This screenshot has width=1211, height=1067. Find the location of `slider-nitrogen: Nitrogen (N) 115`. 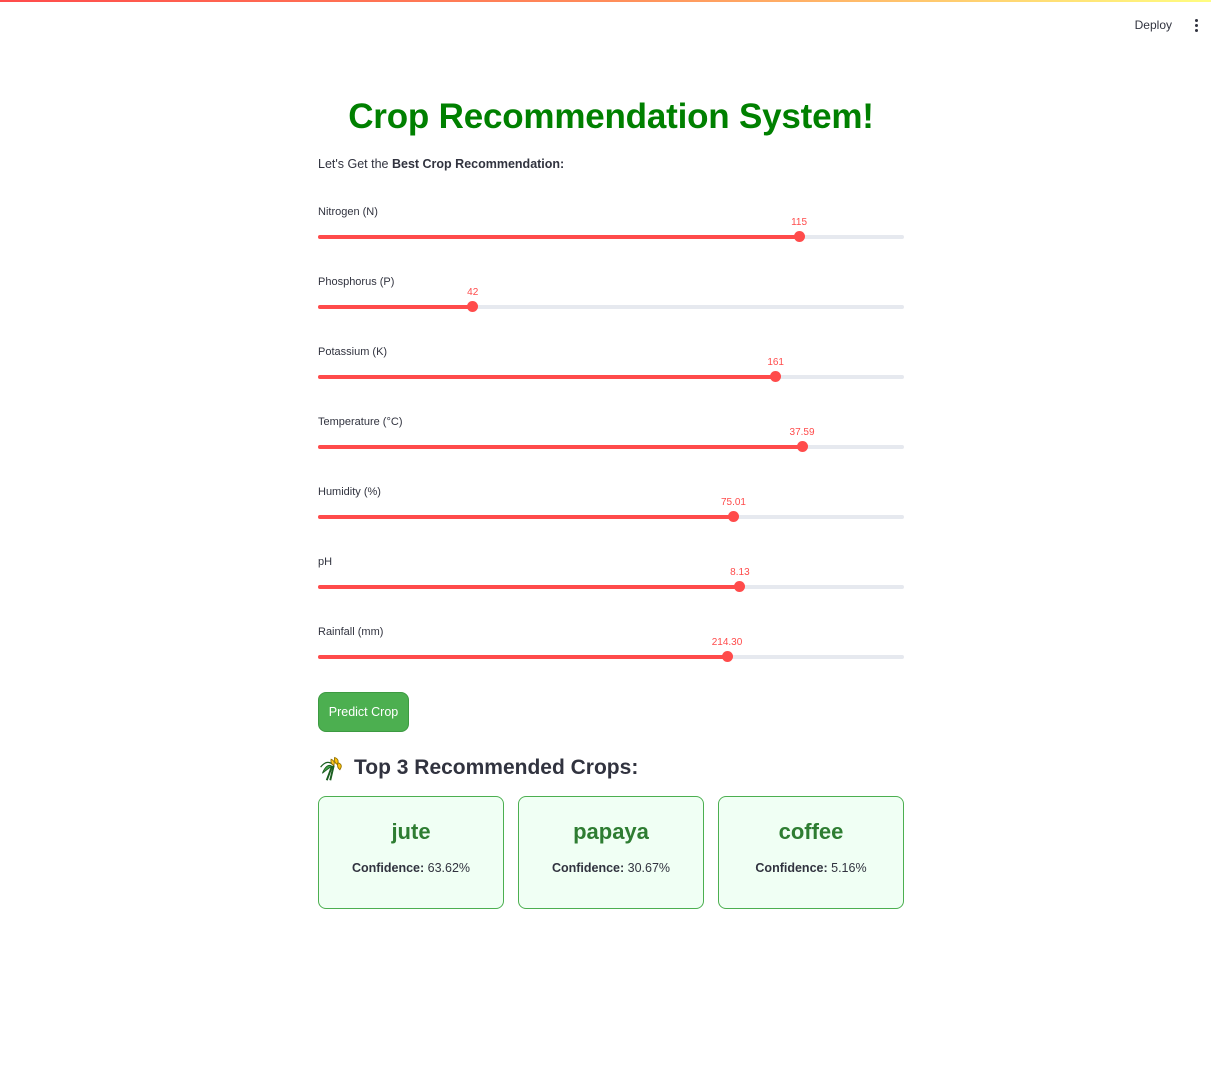

slider-nitrogen: Nitrogen (N) 115 is located at coordinates (611, 236).